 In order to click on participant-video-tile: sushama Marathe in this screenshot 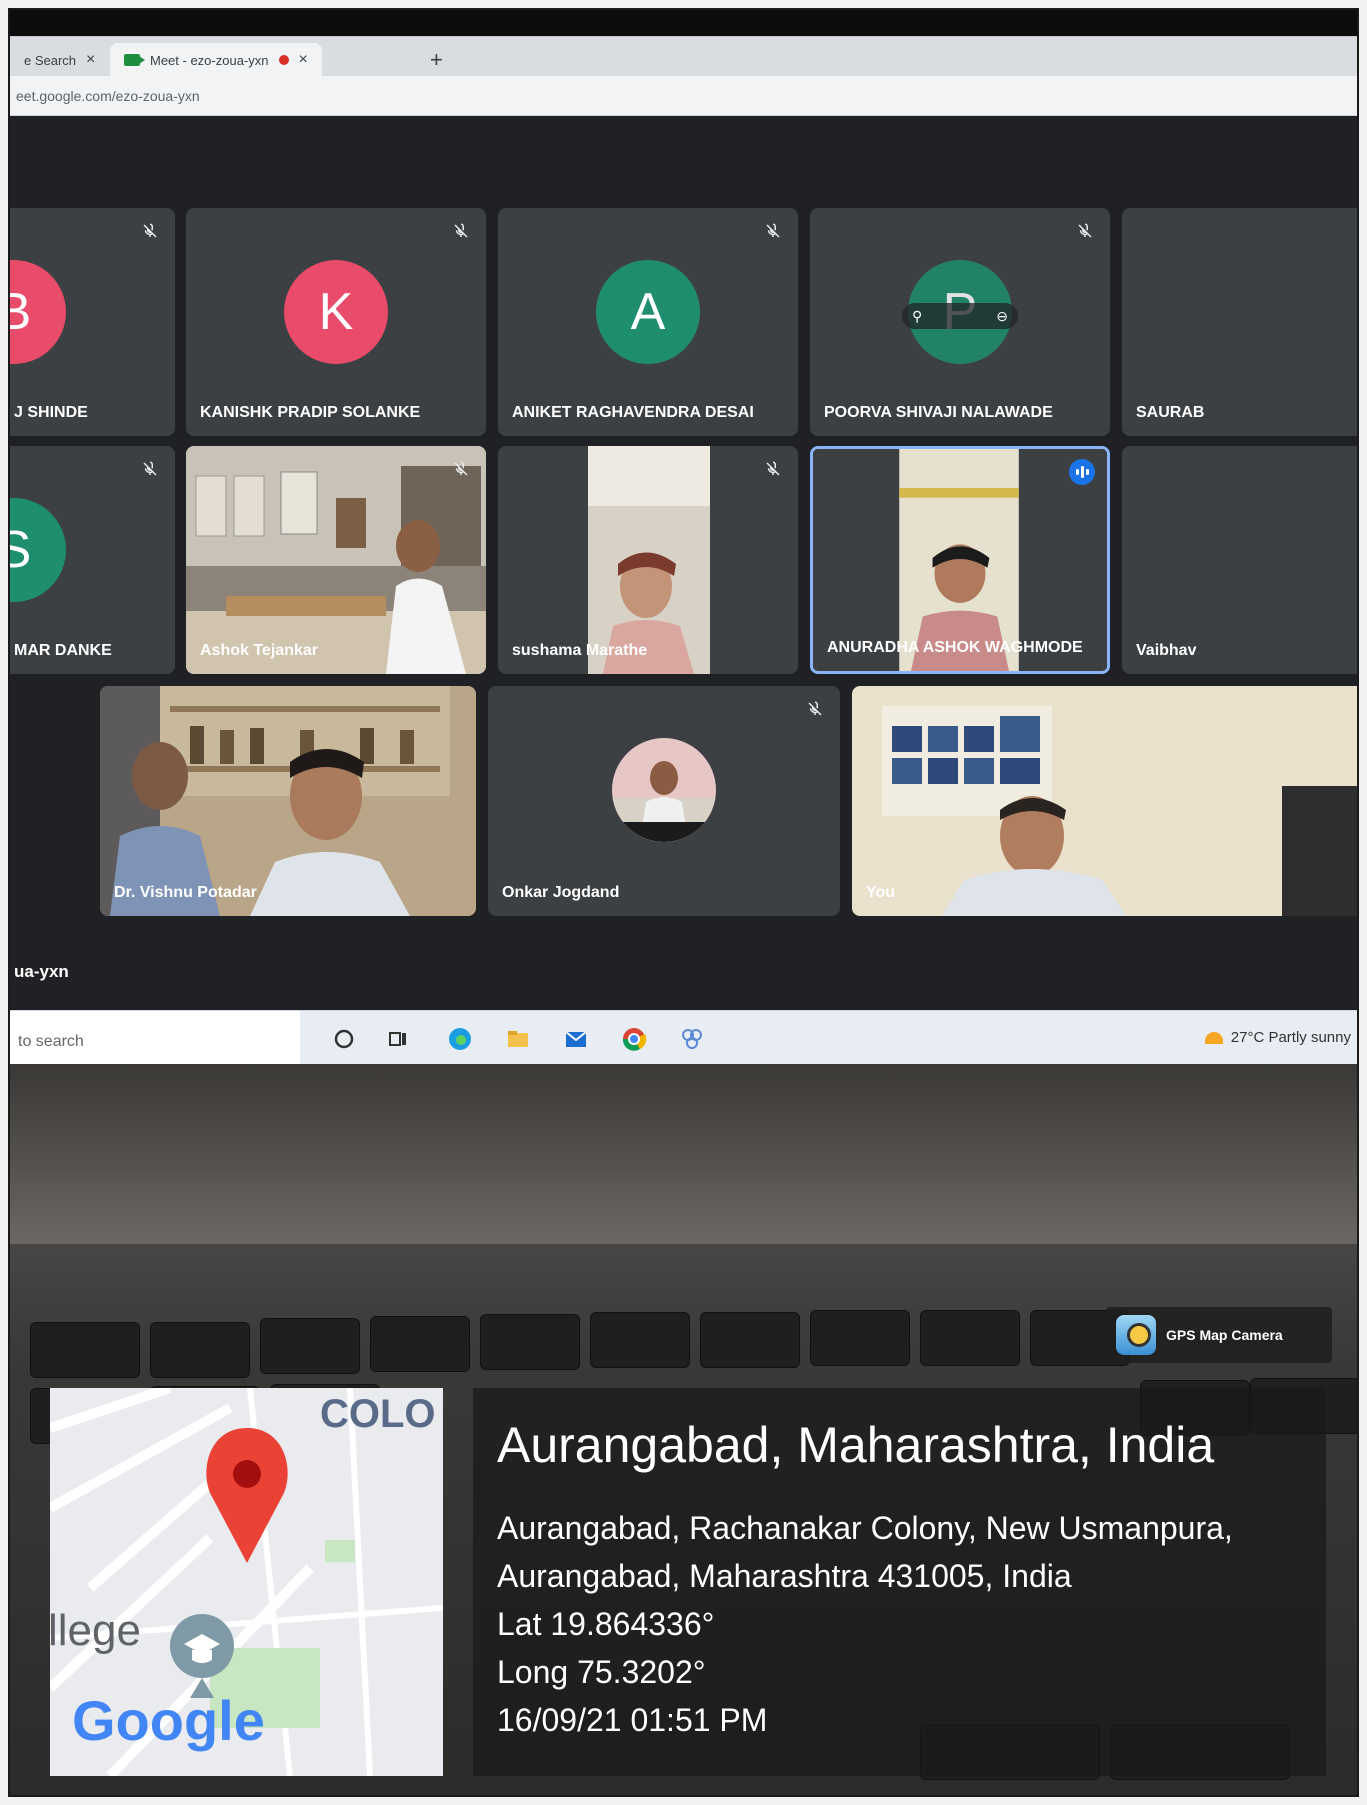, I will do `click(648, 560)`.